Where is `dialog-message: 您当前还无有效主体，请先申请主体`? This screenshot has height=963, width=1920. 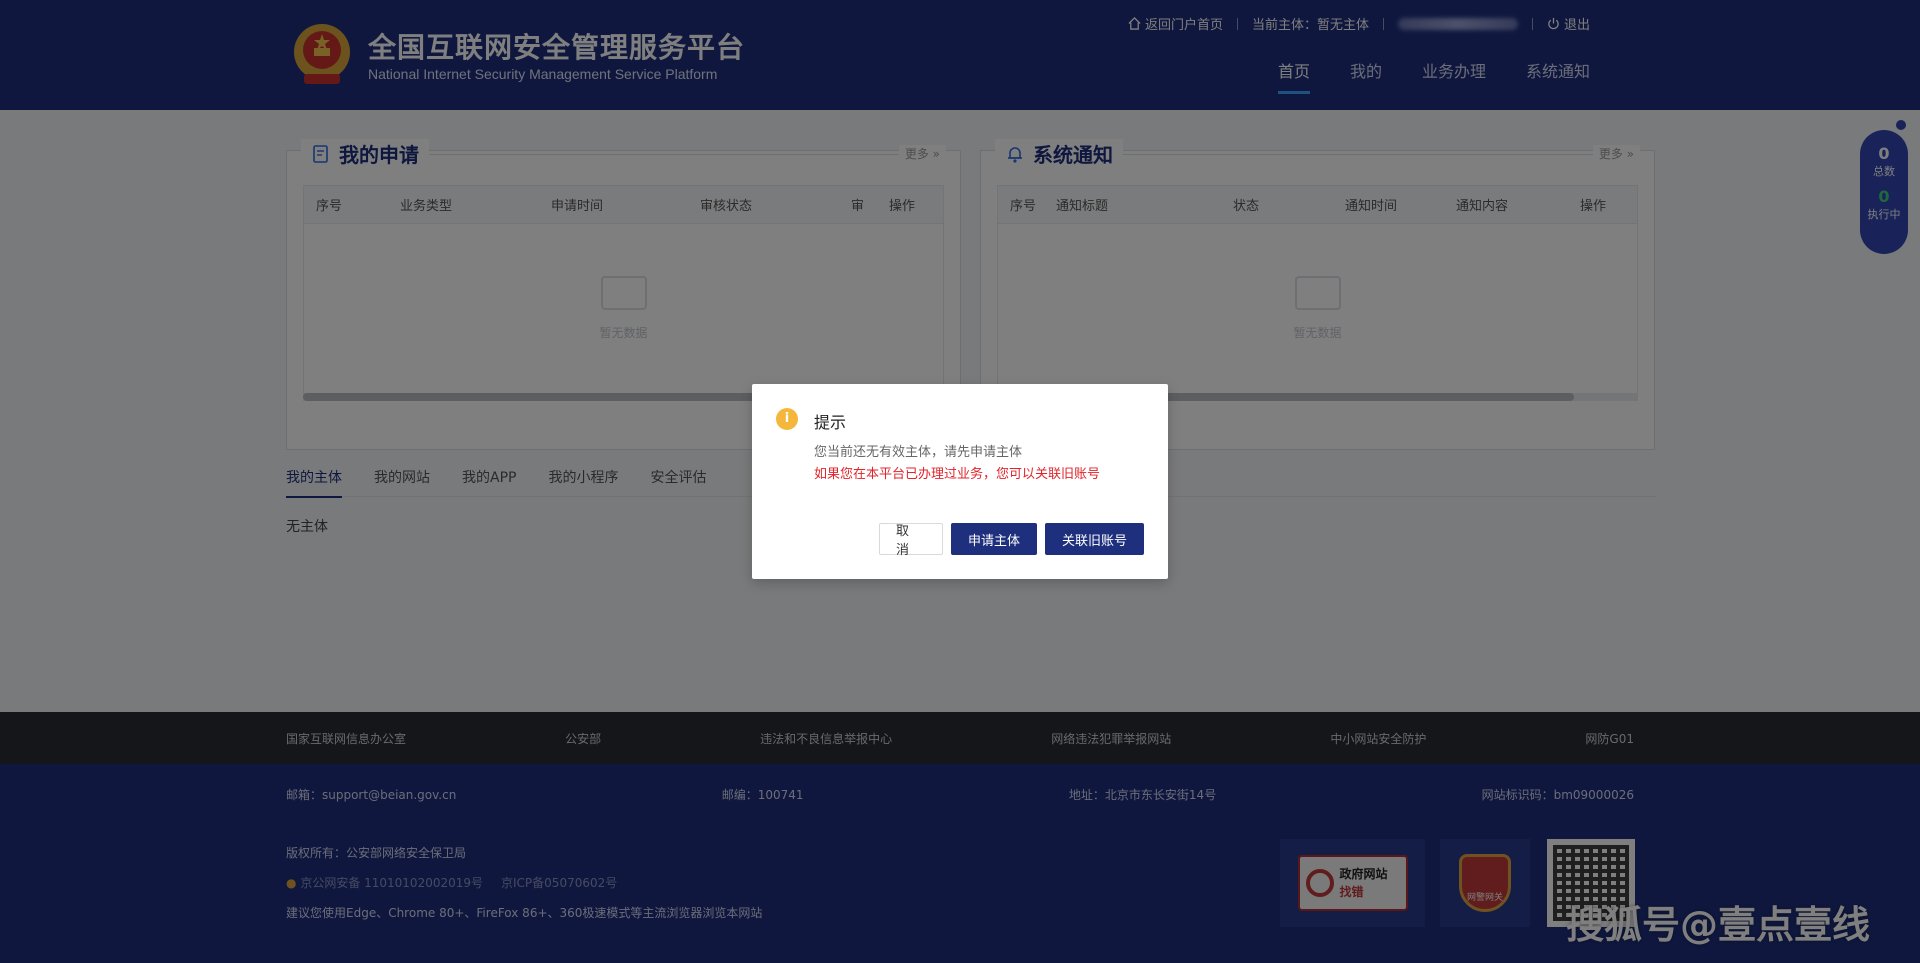 dialog-message: 您当前还无有效主体，请先申请主体 is located at coordinates (918, 452).